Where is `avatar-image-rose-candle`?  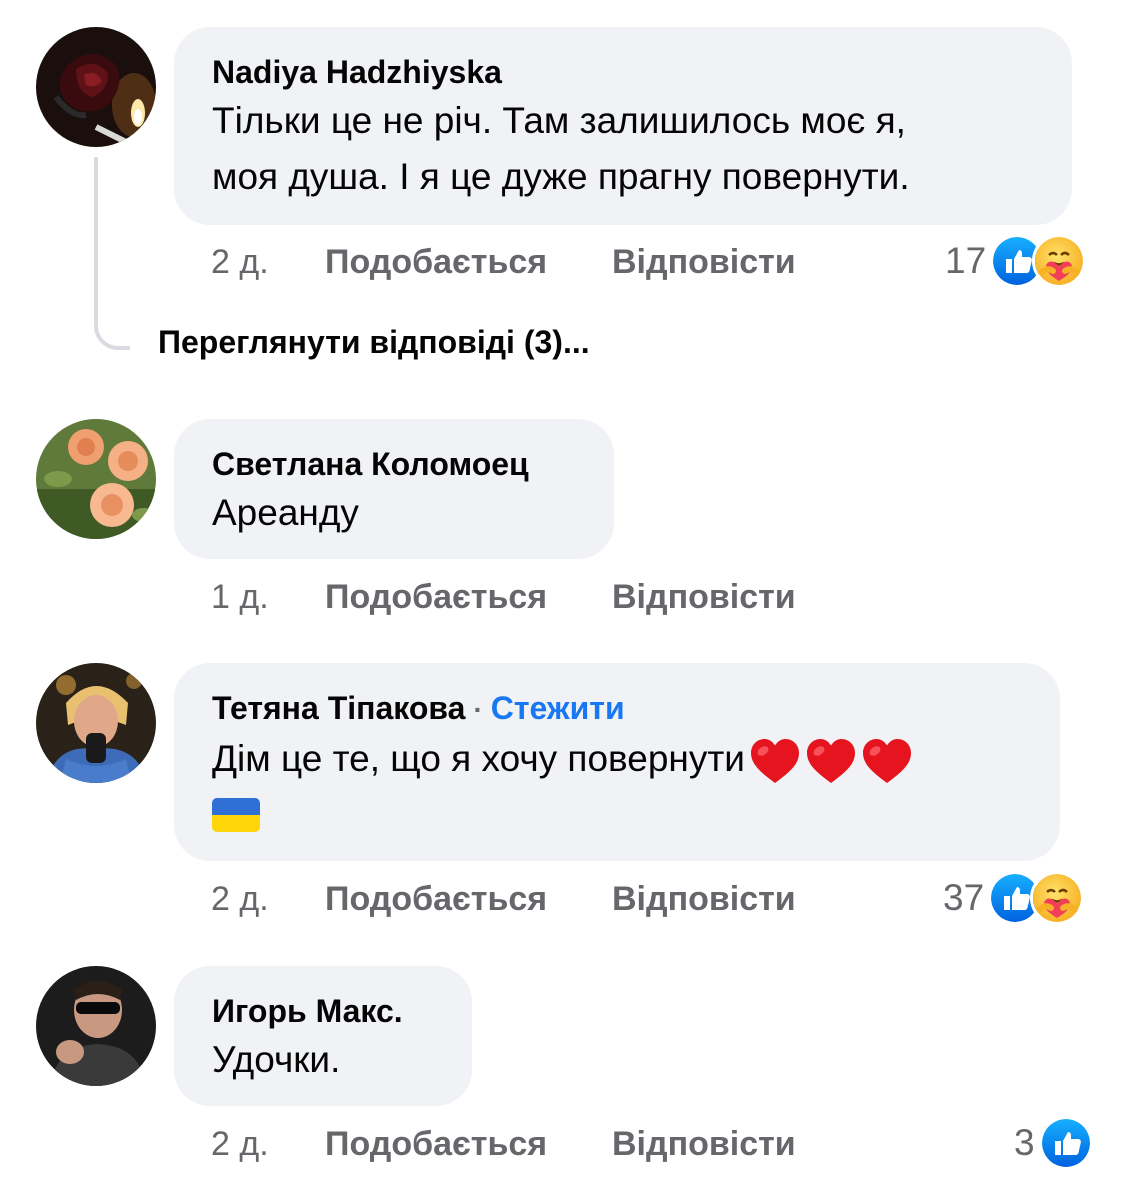 avatar-image-rose-candle is located at coordinates (96, 87).